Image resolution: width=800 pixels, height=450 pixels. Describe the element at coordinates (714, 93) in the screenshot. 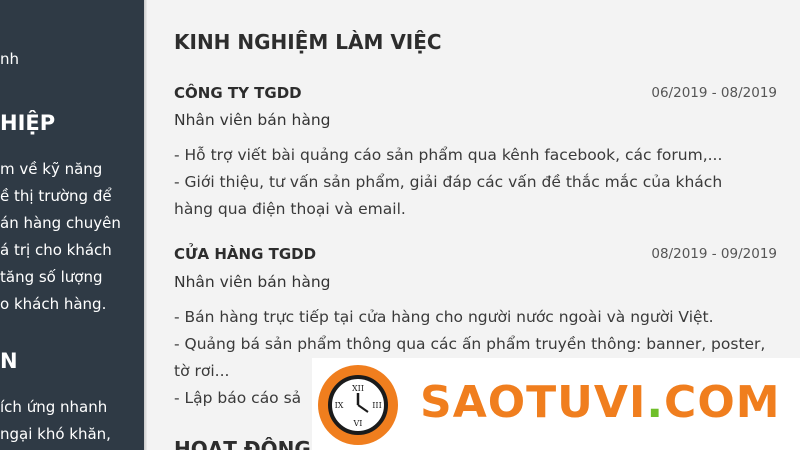

I see `job-date: 06/2019 - 08/2019` at that location.